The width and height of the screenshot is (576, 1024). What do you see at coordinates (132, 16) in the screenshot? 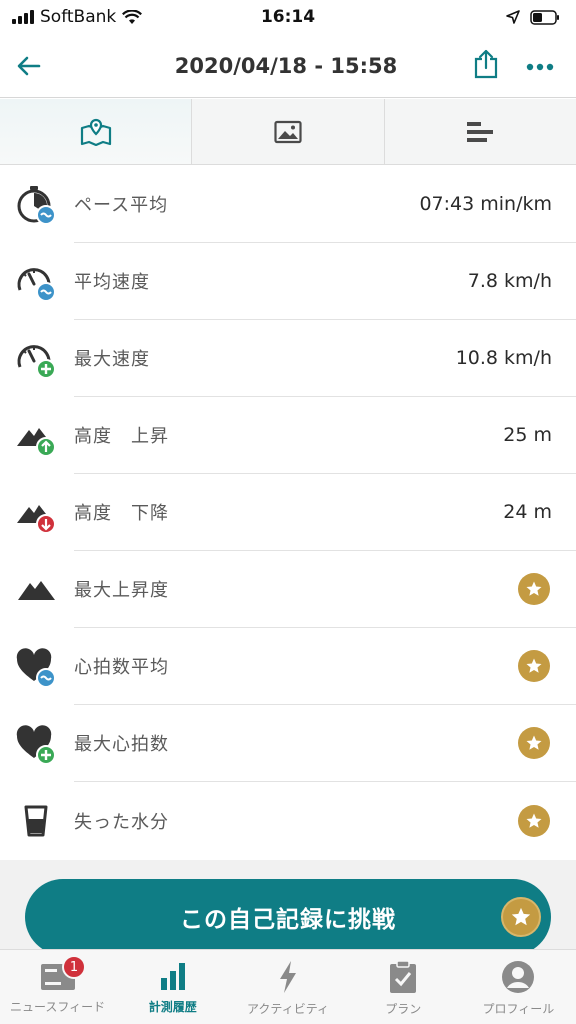
I see `wifi-icon` at bounding box center [132, 16].